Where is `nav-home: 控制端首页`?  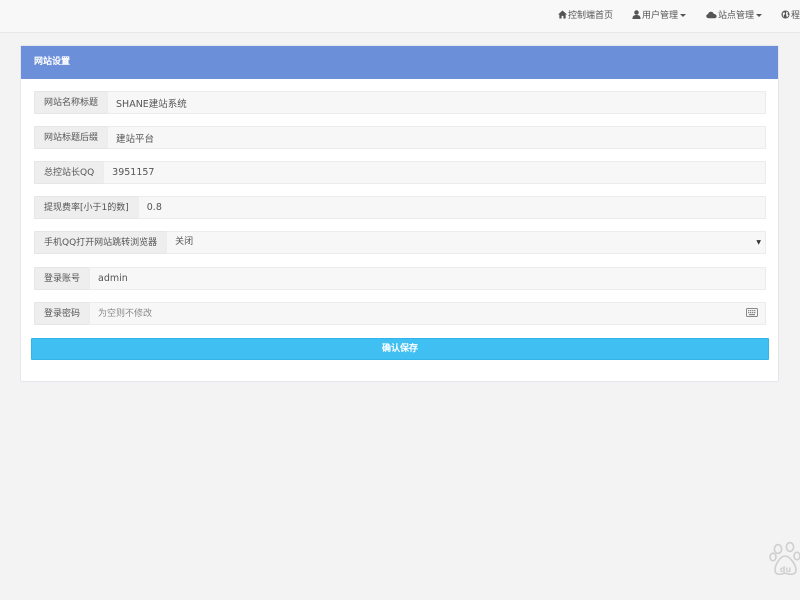
nav-home: 控制端首页 is located at coordinates (585, 16).